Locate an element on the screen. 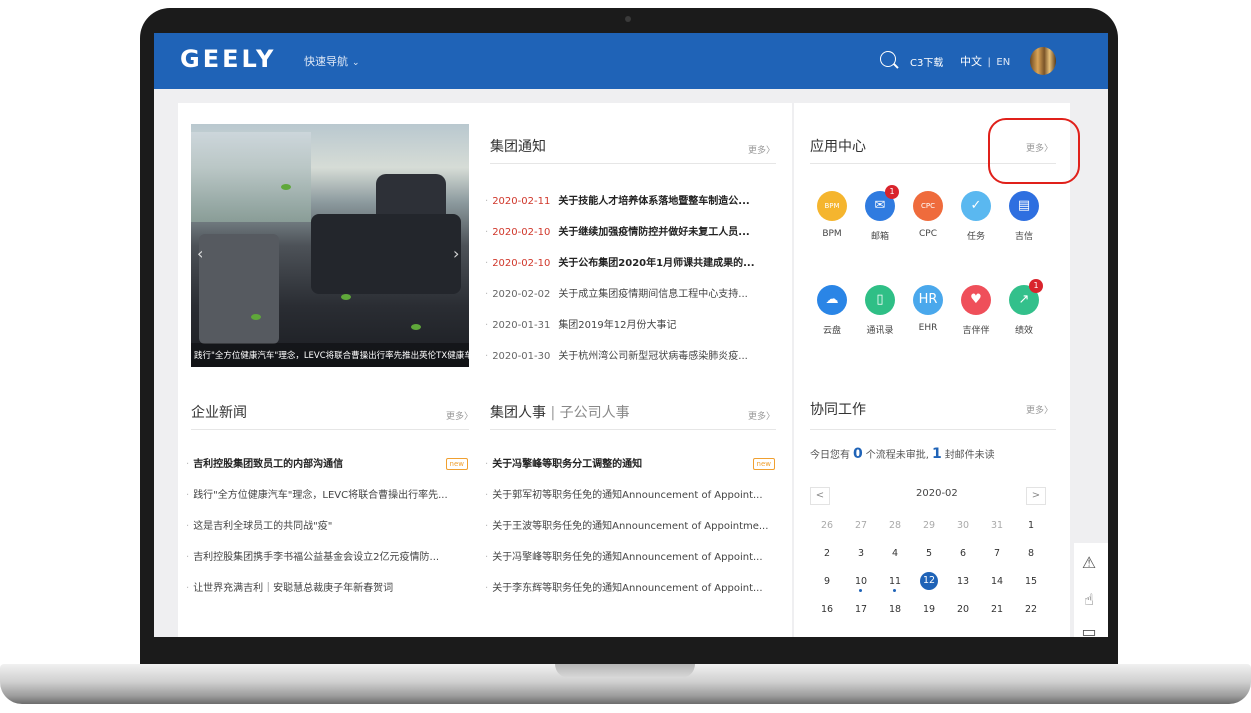  calendar-day: 29 is located at coordinates (929, 525).